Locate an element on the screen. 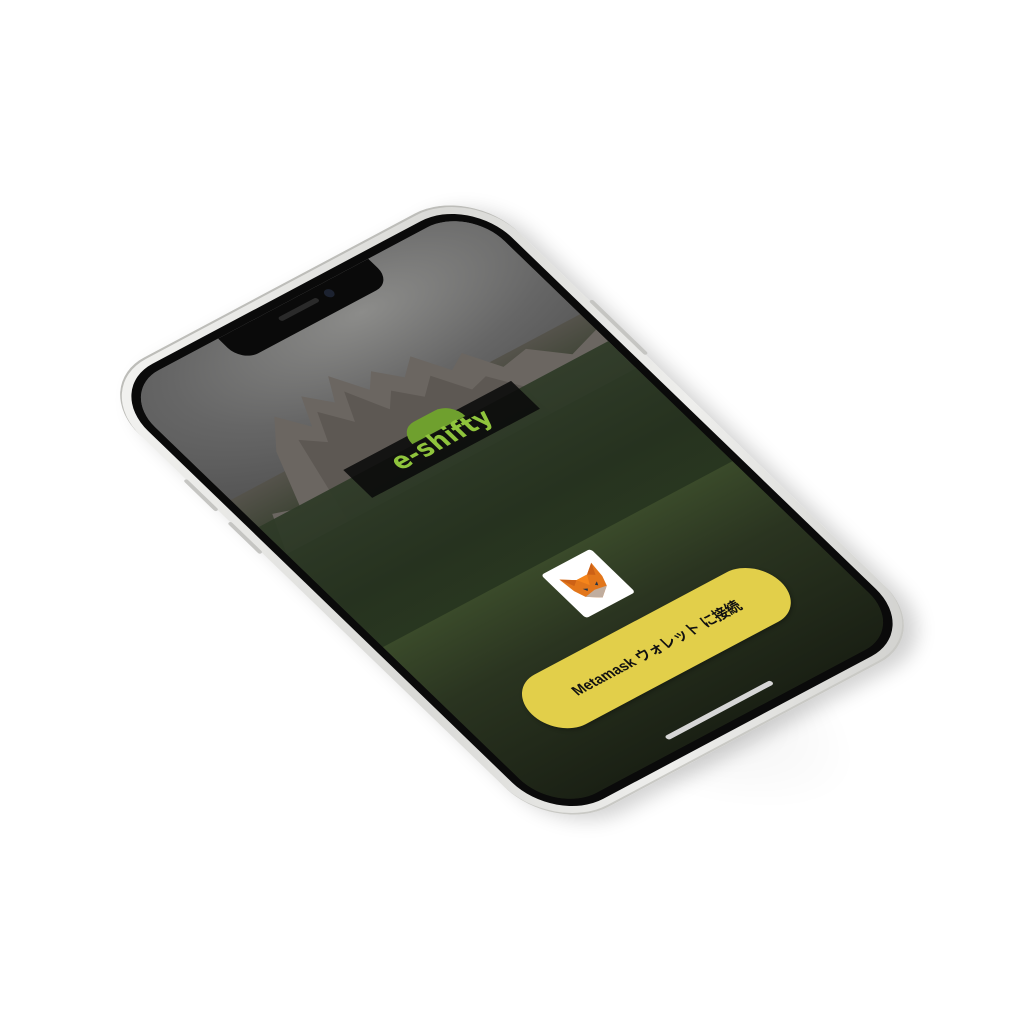 The image size is (1024, 1024). front-camera-icon is located at coordinates (329, 293).